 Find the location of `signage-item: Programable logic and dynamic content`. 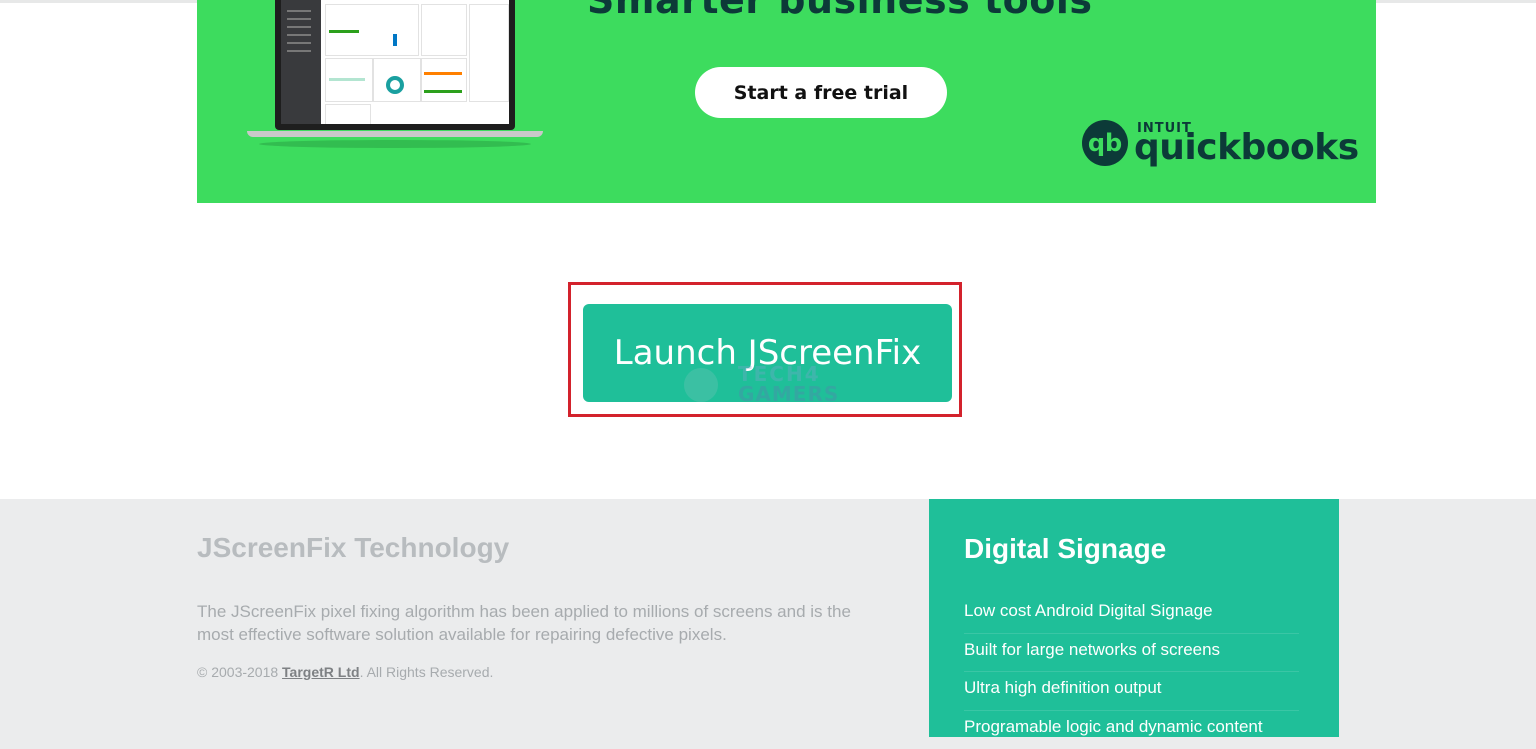

signage-item: Programable logic and dynamic content is located at coordinates (1113, 726).